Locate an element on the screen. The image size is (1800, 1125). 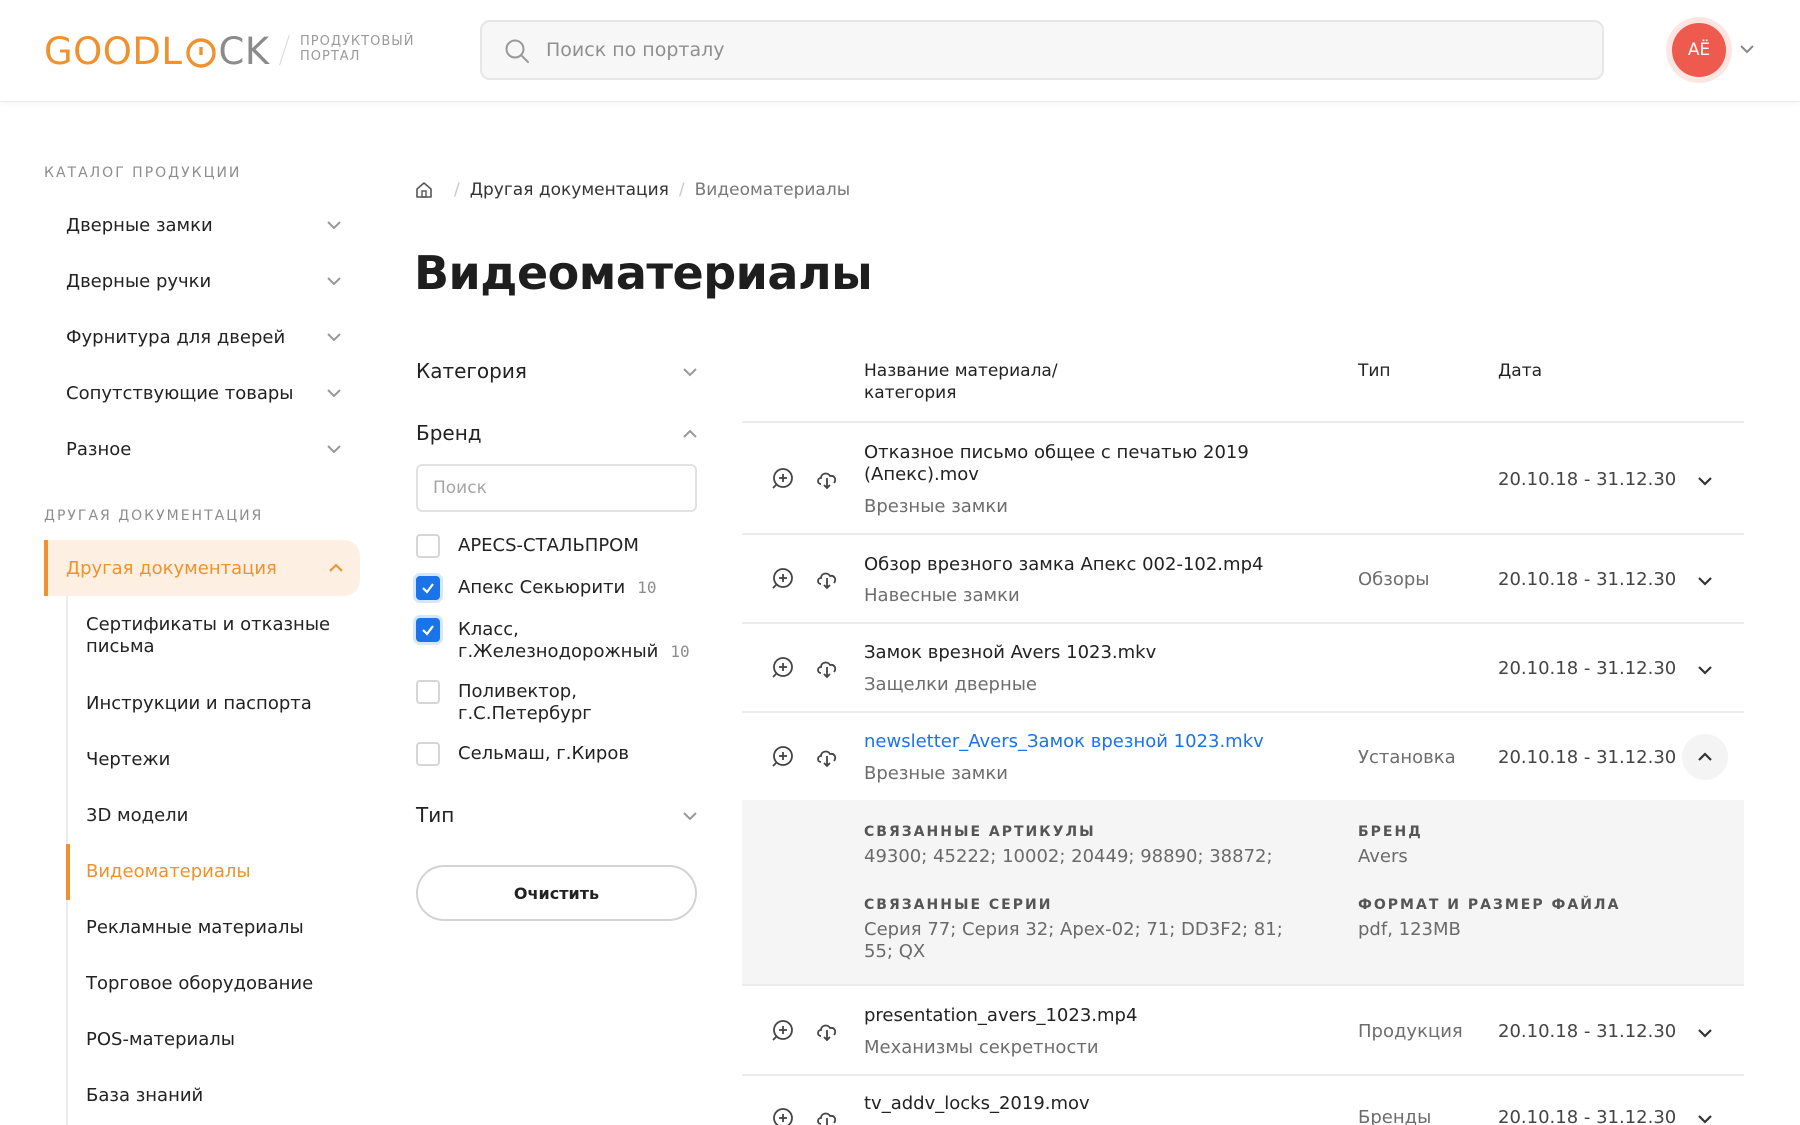
clear-filters-button: Очистить is located at coordinates (556, 893).